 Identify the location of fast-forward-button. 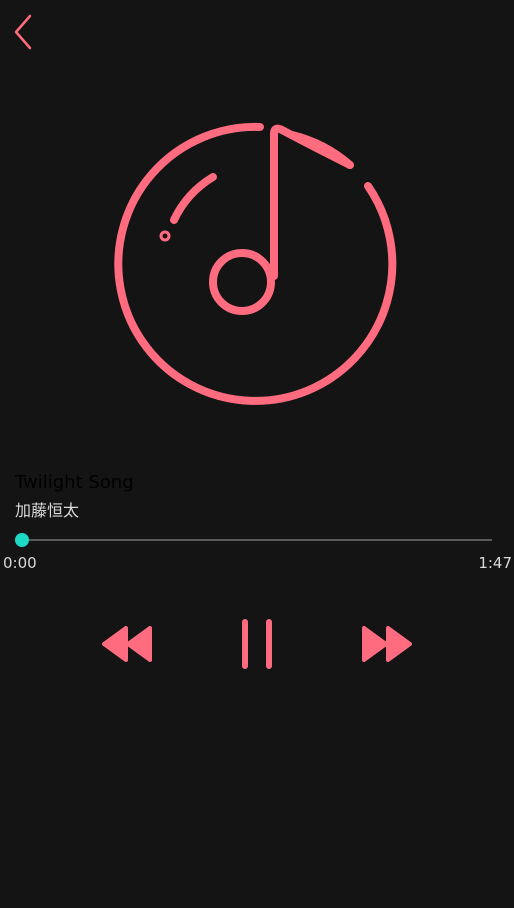
(387, 644).